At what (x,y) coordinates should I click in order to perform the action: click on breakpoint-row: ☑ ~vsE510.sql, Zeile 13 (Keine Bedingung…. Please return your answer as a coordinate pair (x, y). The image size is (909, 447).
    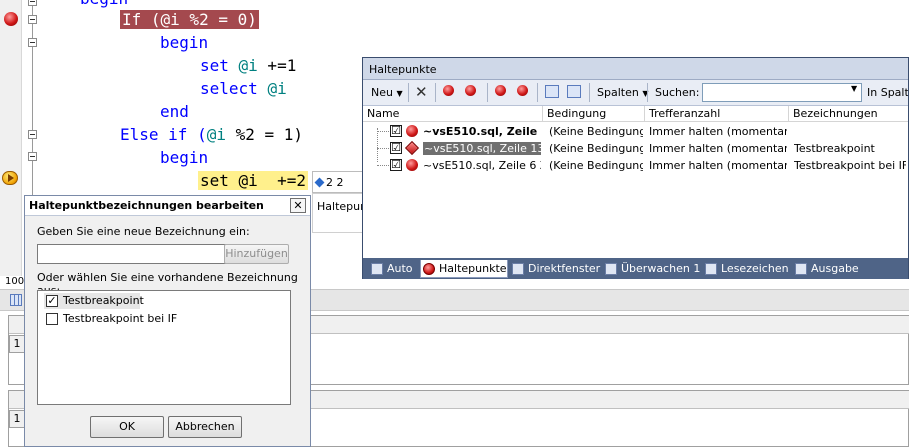
    Looking at the image, I should click on (635, 131).